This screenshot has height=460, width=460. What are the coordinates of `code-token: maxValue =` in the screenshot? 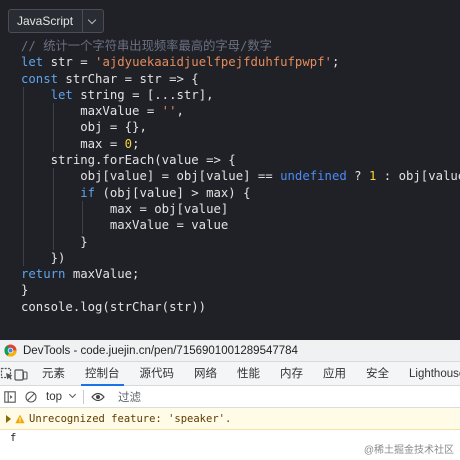 It's located at (91, 111).